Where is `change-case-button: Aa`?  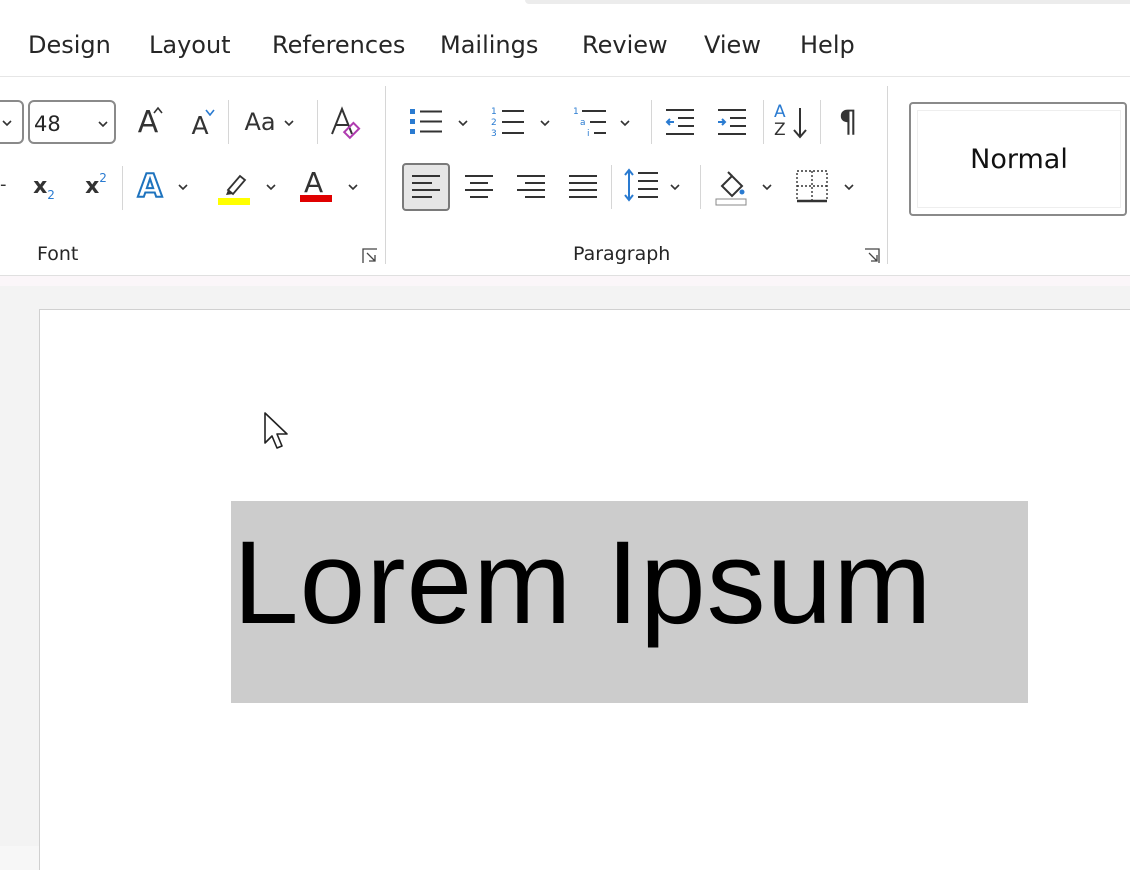
change-case-button: Aa is located at coordinates (269, 122).